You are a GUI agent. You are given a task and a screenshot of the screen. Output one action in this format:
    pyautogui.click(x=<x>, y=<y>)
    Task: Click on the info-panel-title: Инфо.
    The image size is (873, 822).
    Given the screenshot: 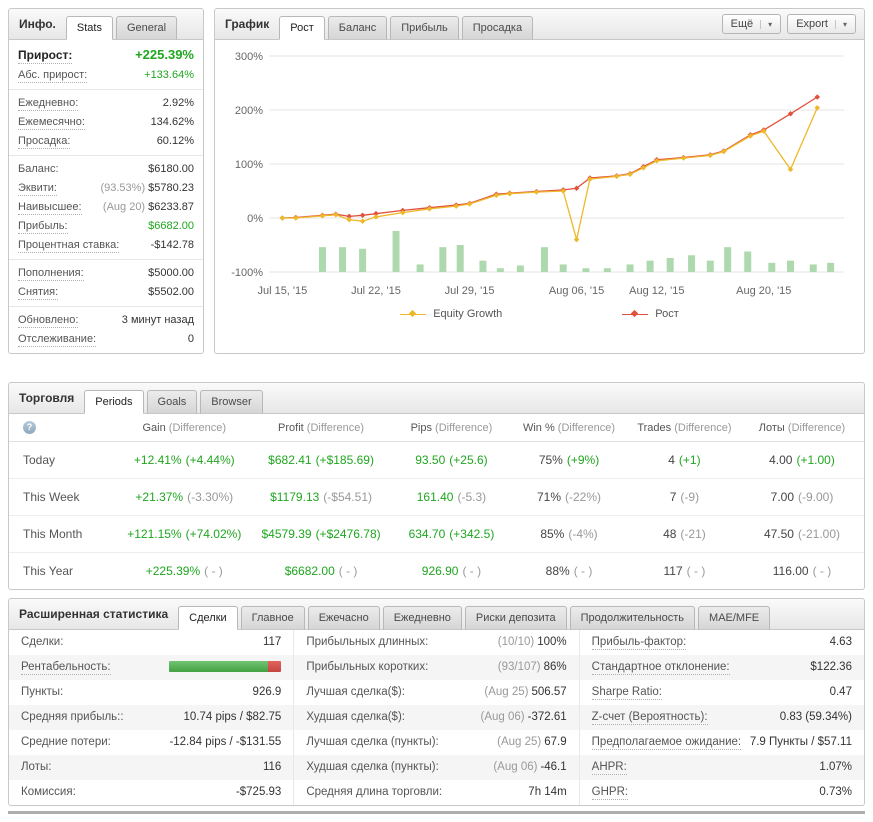 What is the action you would take?
    pyautogui.click(x=37, y=24)
    